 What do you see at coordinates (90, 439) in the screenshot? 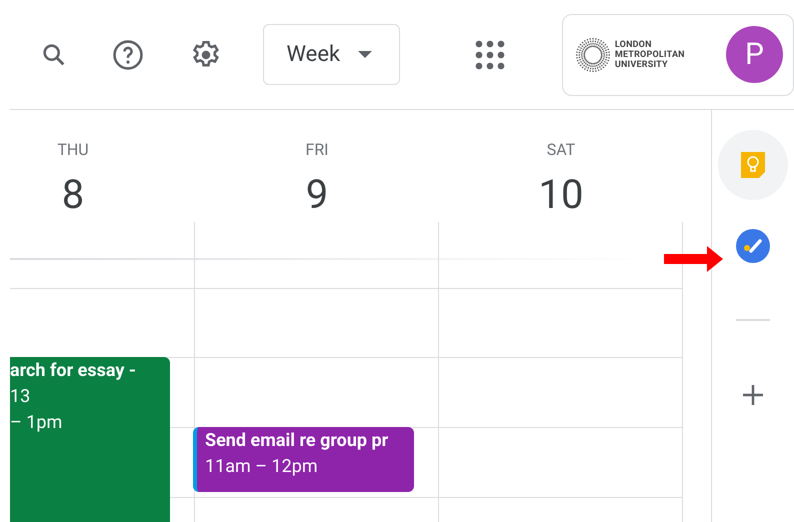
I see `event-card: arch for essay - 13 – 1pm` at bounding box center [90, 439].